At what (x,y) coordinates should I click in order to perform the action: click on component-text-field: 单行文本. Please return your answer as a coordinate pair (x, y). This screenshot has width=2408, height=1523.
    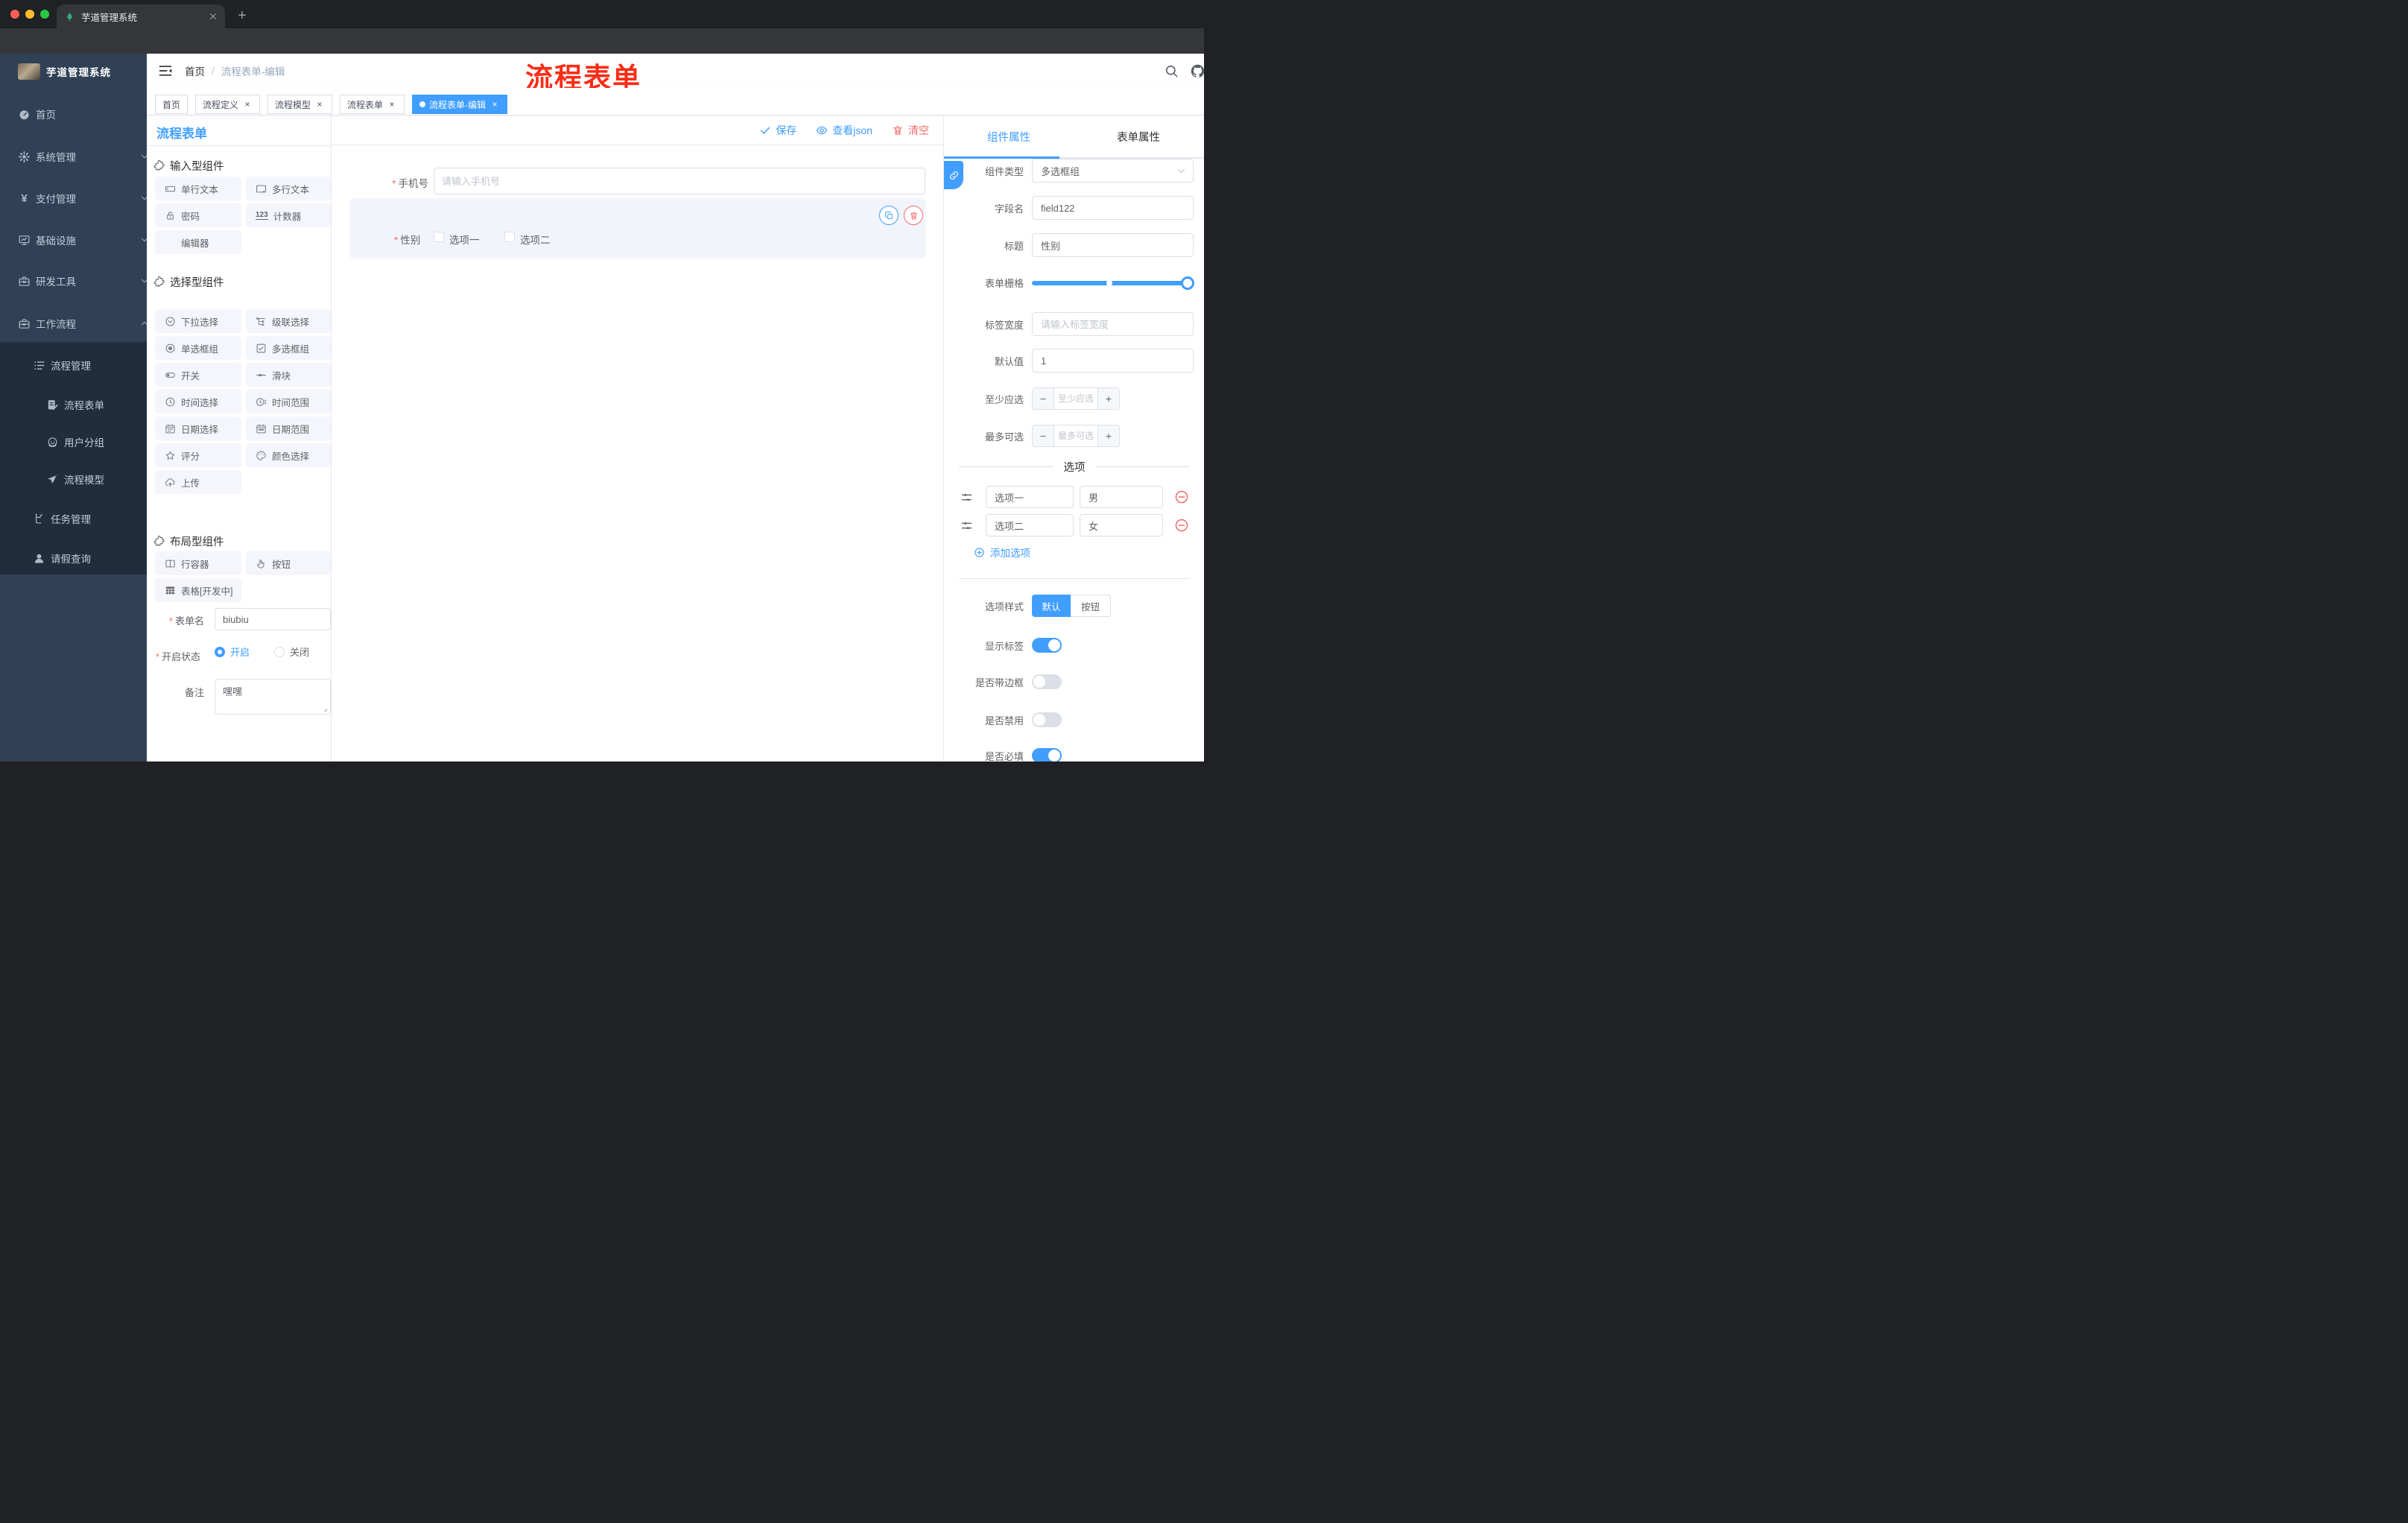
    Looking at the image, I should click on (198, 189).